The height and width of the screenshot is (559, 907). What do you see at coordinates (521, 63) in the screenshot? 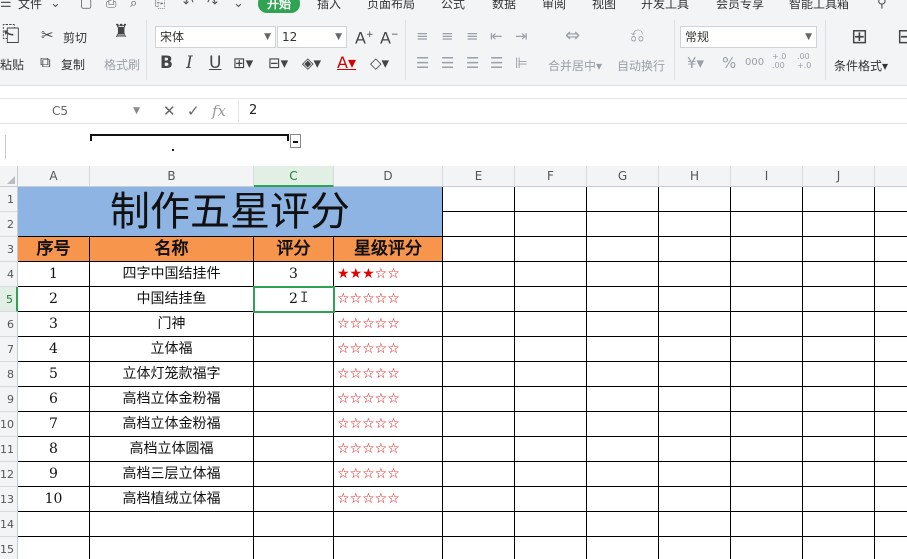
I see `distributed-icon: ⊫` at bounding box center [521, 63].